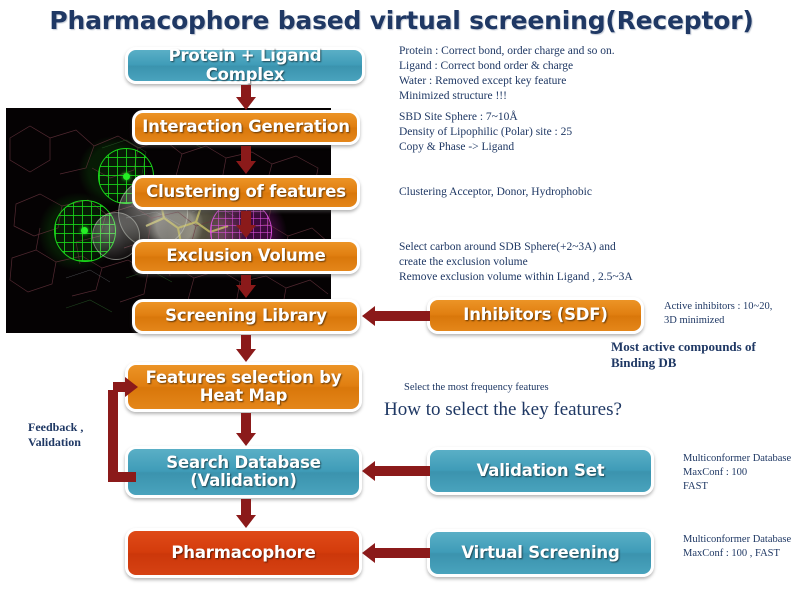  Describe the element at coordinates (396, 553) in the screenshot. I see `arrow-virtual-screening-to-pharmacophore` at that location.